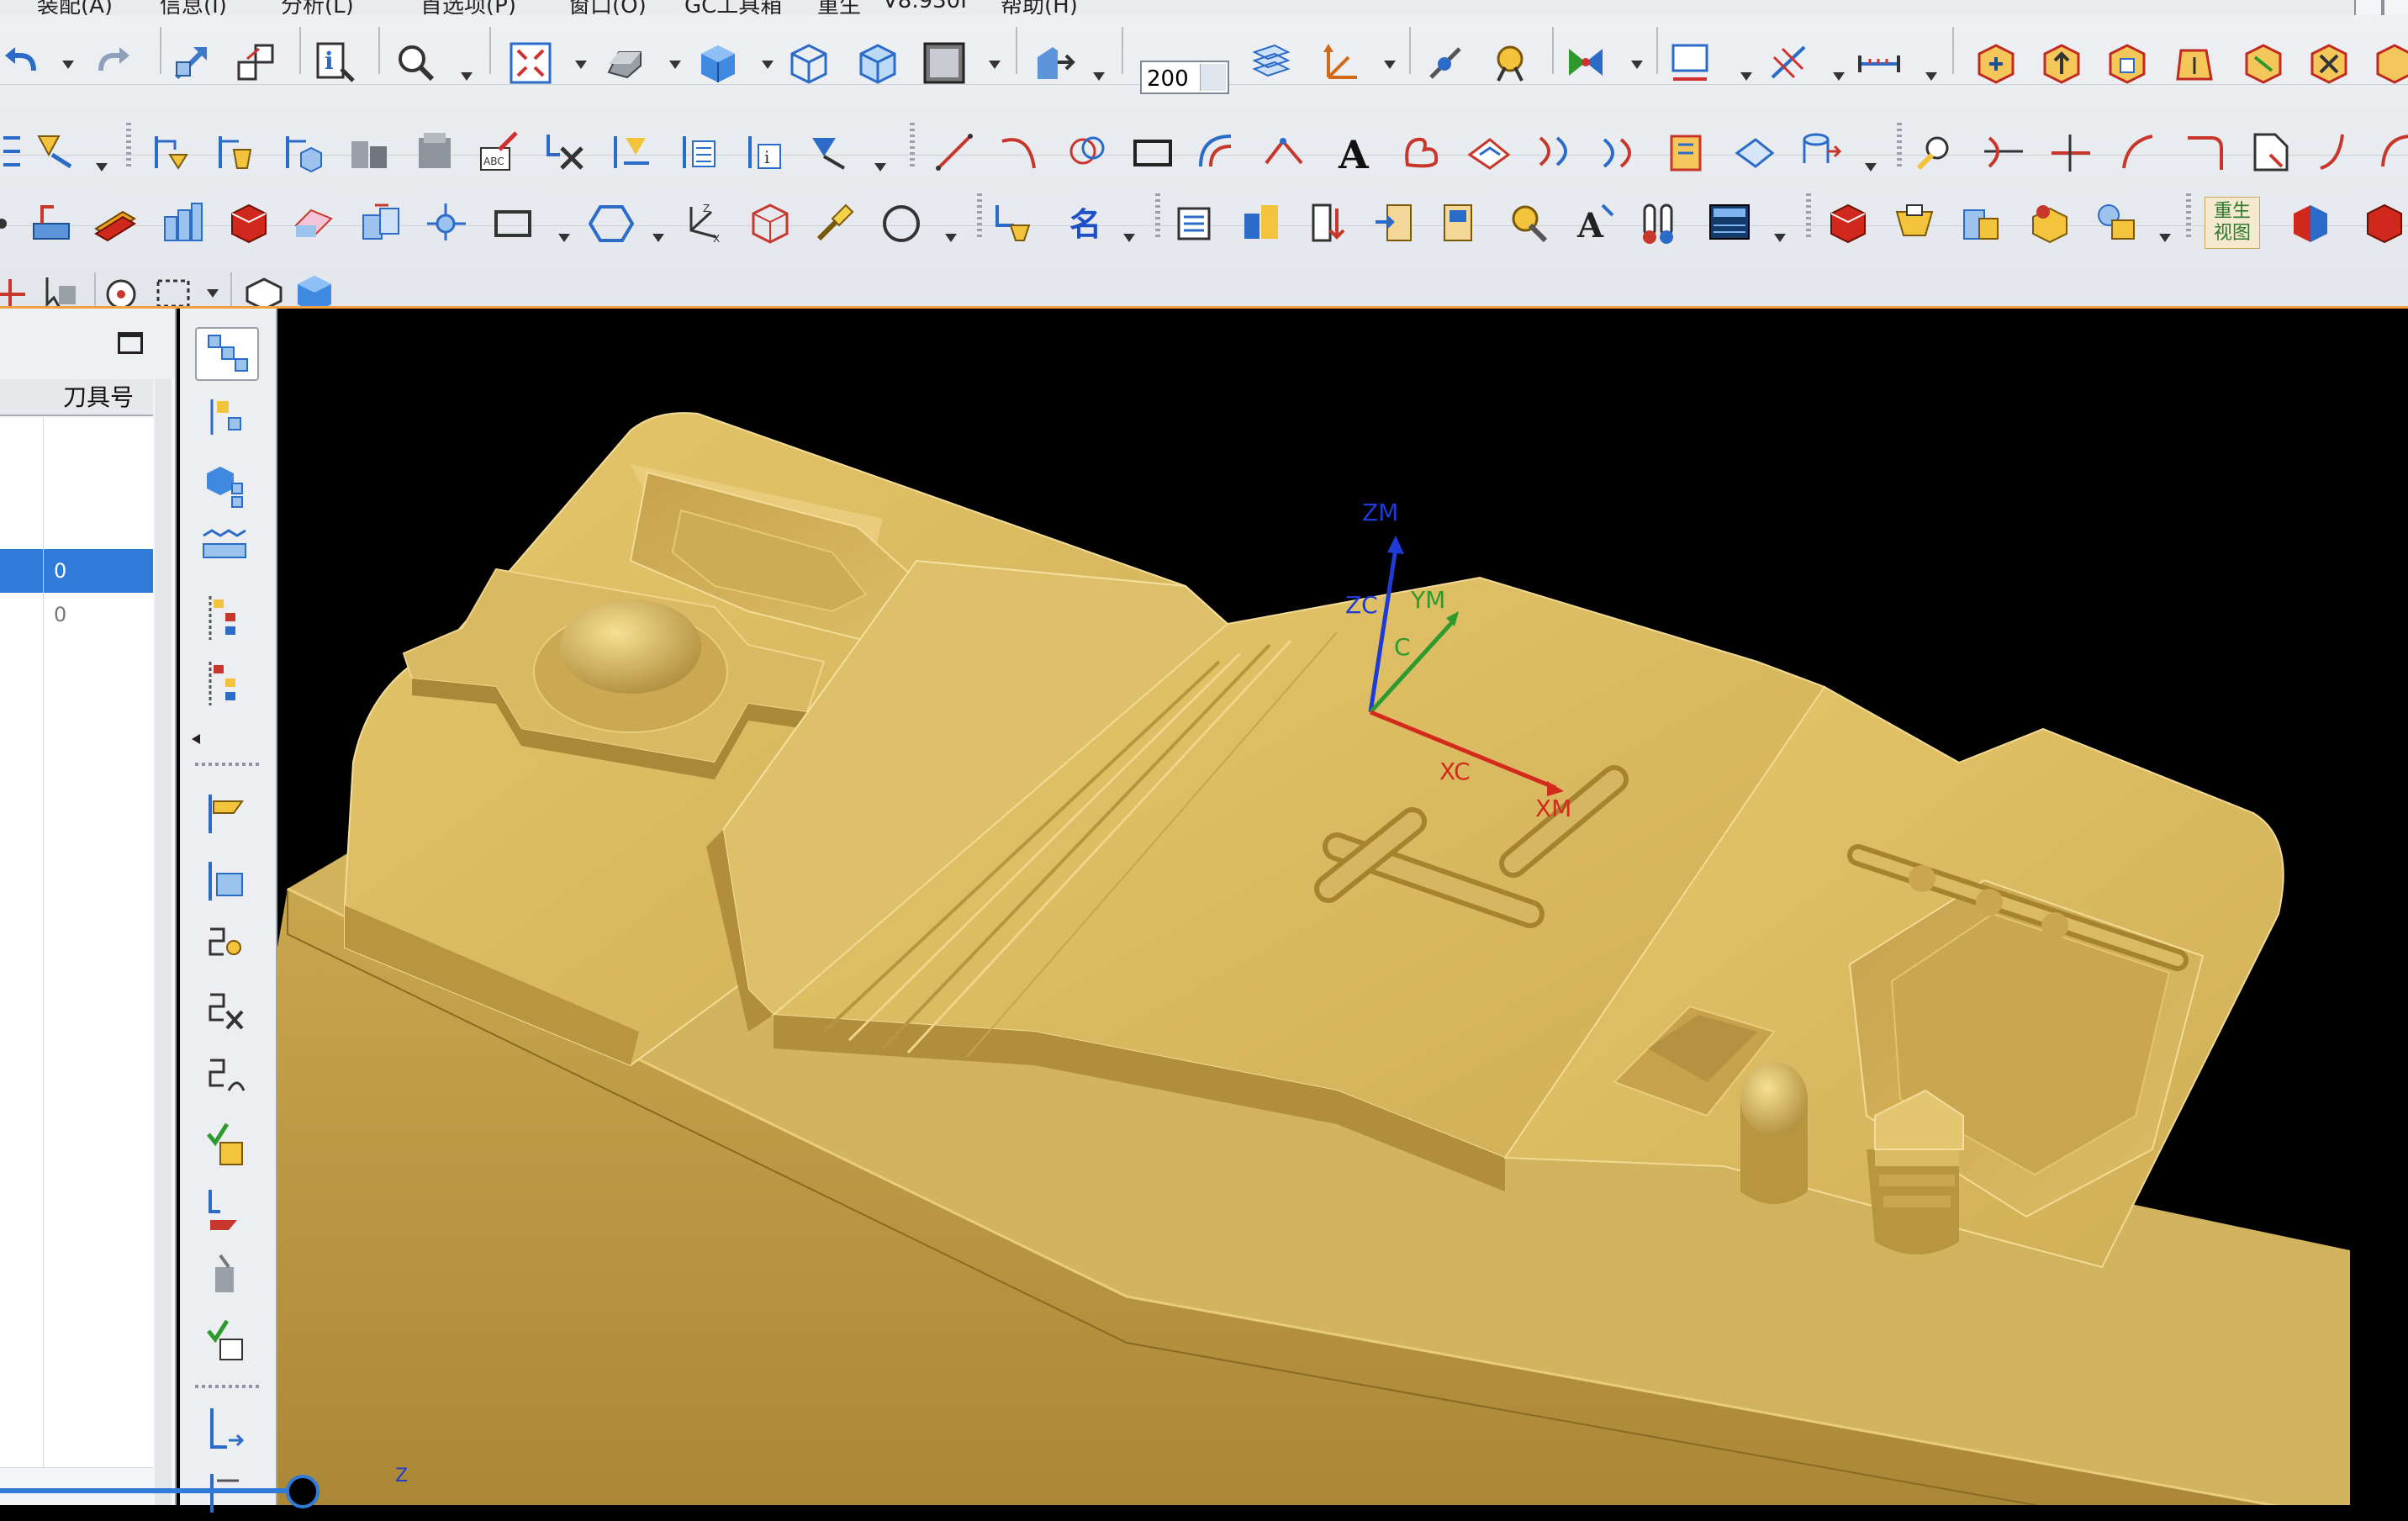 The image size is (2408, 1521). I want to click on chamfer-icon, so click(314, 223).